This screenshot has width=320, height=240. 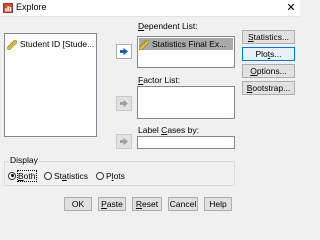 What do you see at coordinates (218, 204) in the screenshot?
I see `help-button: Help` at bounding box center [218, 204].